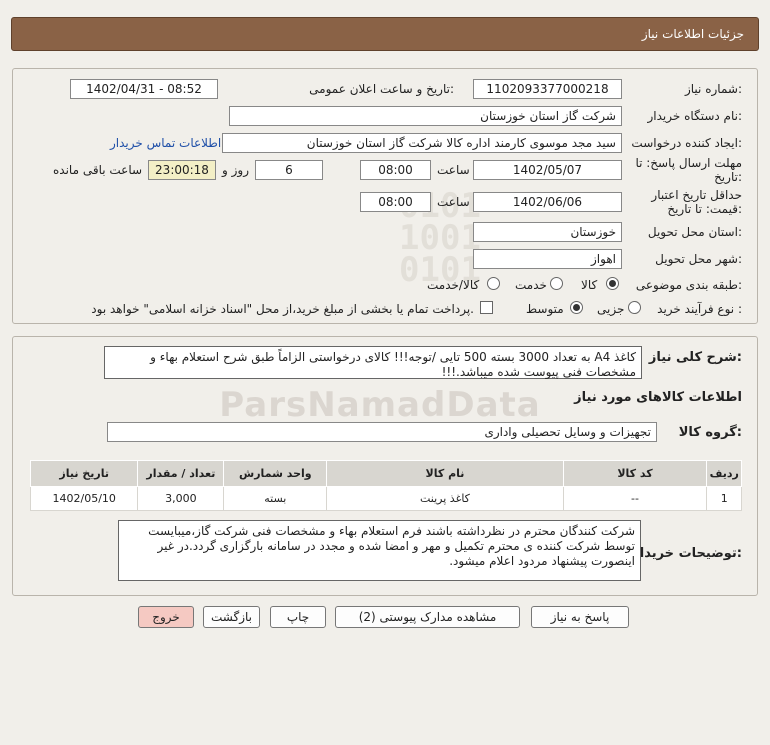  What do you see at coordinates (695, 116) in the screenshot?
I see `buyer-label: نام دستگاه خریدار:` at bounding box center [695, 116].